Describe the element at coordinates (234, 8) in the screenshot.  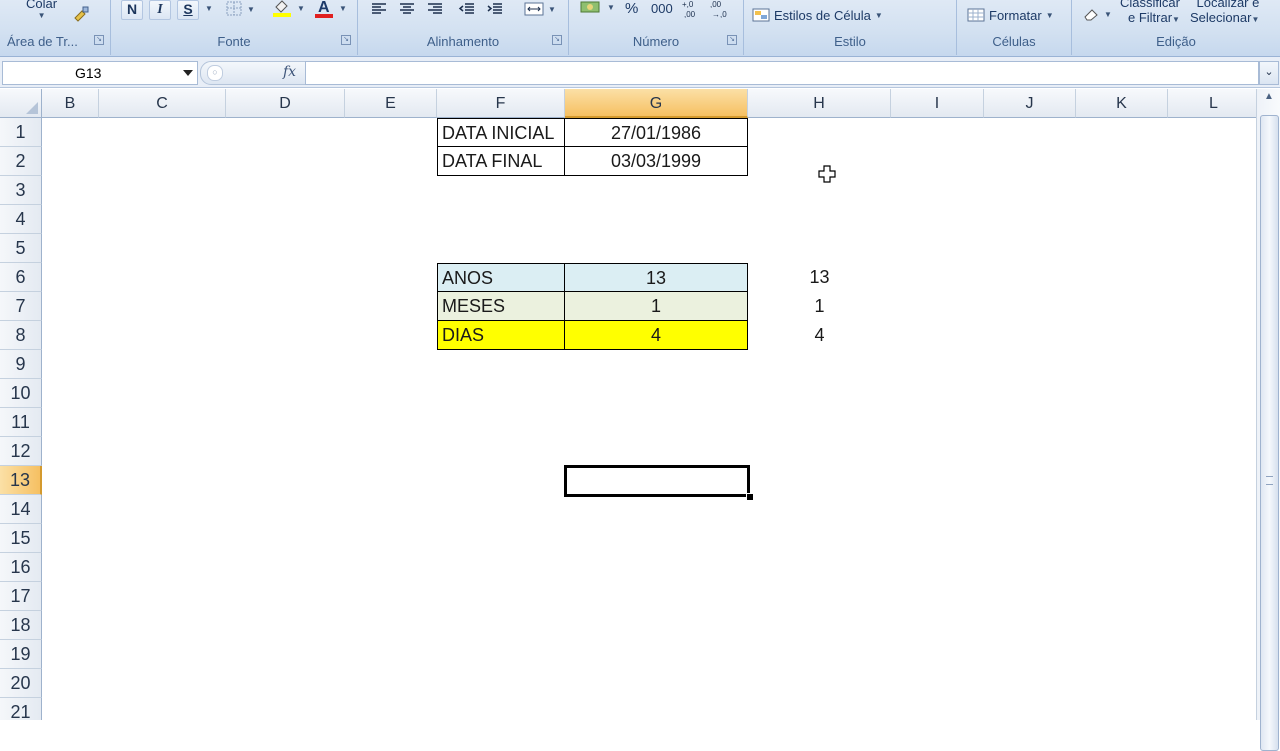
I see `borders-icon` at that location.